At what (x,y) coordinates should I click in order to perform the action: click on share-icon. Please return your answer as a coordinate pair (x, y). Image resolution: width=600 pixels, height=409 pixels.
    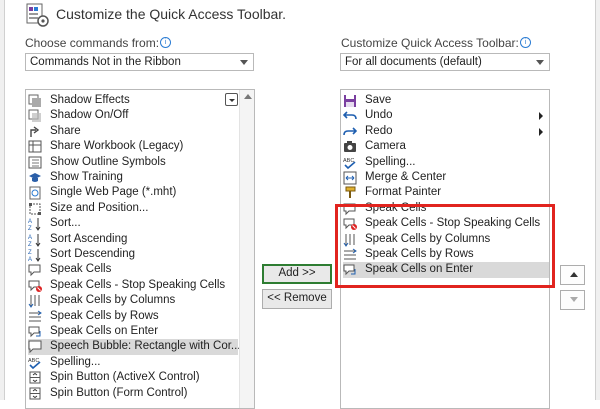
    Looking at the image, I should click on (35, 131).